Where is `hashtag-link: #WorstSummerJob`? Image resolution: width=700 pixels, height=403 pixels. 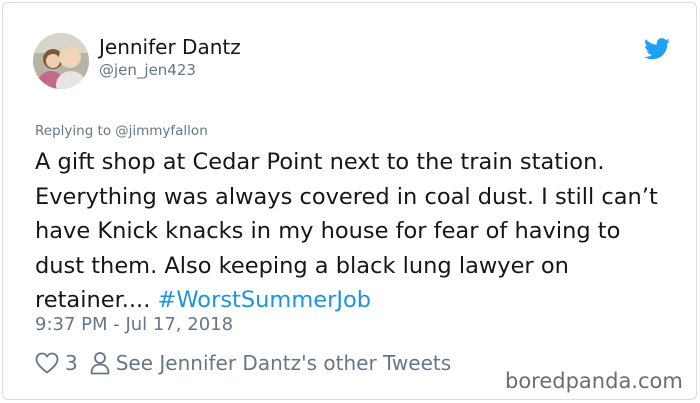
hashtag-link: #WorstSummerJob is located at coordinates (265, 300).